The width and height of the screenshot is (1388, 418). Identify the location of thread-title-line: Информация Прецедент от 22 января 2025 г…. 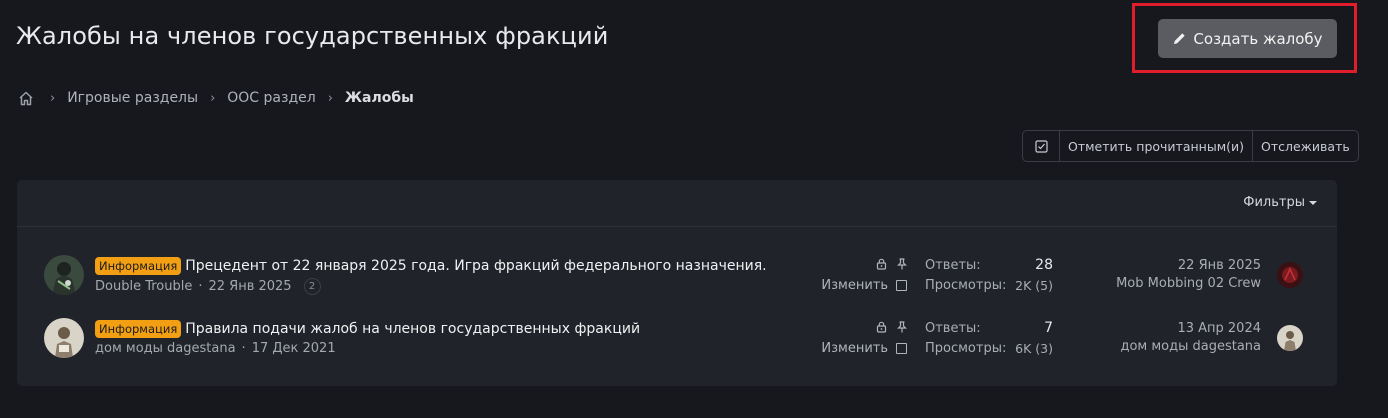
(431, 266).